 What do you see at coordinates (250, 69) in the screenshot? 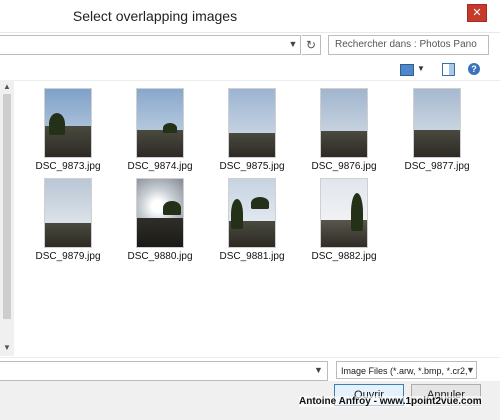
I see `toolbar: ▼ ?` at bounding box center [250, 69].